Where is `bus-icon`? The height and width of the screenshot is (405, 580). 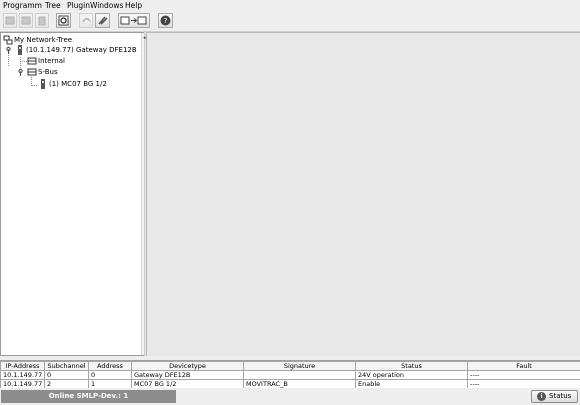 bus-icon is located at coordinates (32, 61).